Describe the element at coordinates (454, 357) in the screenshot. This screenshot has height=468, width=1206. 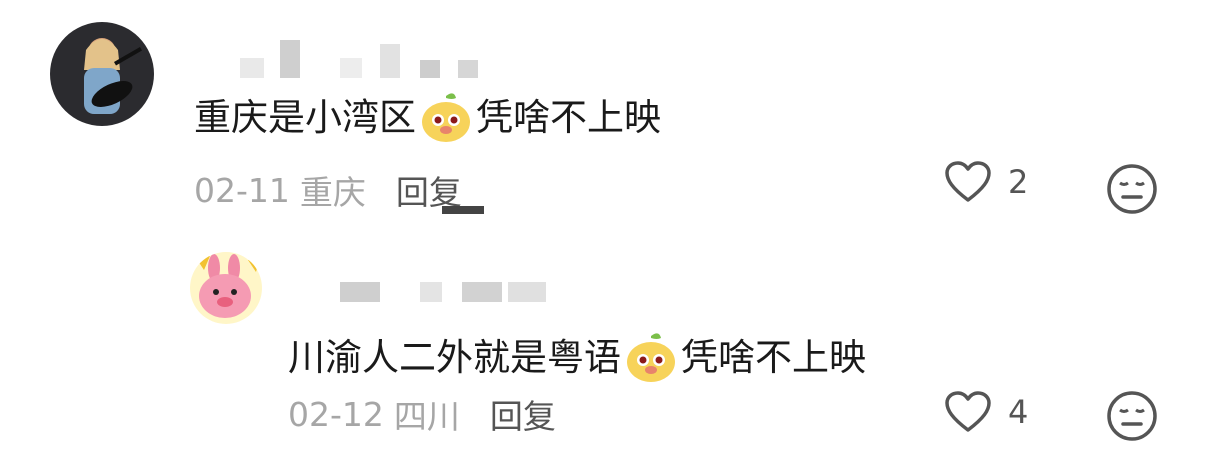
I see `comment-text-part: 川渝人二外就是粤语` at that location.